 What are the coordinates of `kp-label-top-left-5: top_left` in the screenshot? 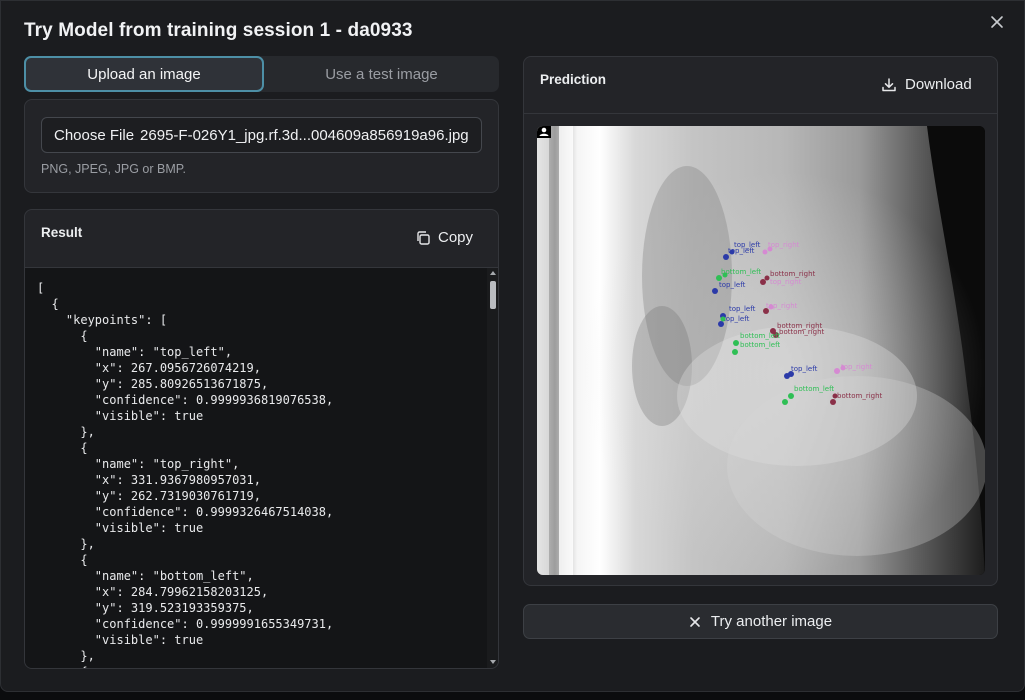 It's located at (736, 319).